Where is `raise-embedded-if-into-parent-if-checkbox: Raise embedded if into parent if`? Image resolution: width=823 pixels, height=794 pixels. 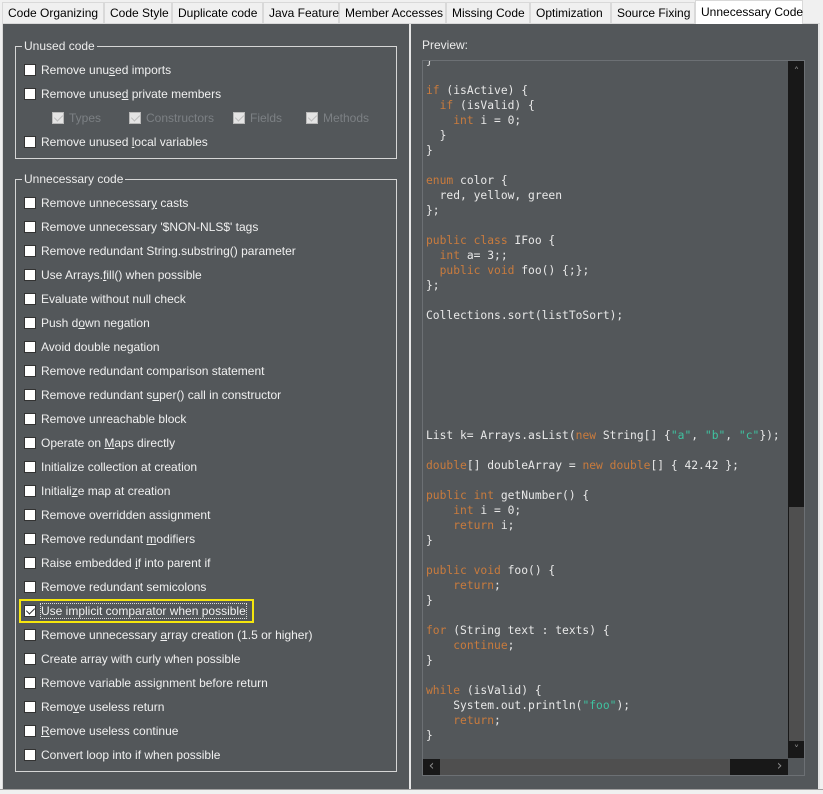
raise-embedded-if-into-parent-if-checkbox: Raise embedded if into parent if is located at coordinates (117, 563).